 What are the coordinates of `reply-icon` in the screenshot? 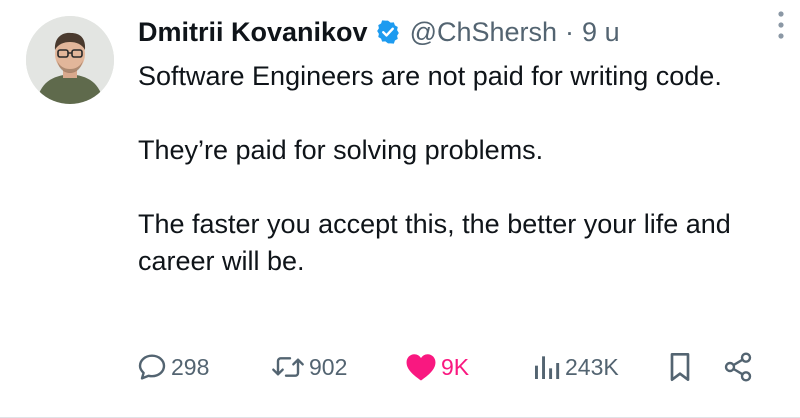 It's located at (152, 367).